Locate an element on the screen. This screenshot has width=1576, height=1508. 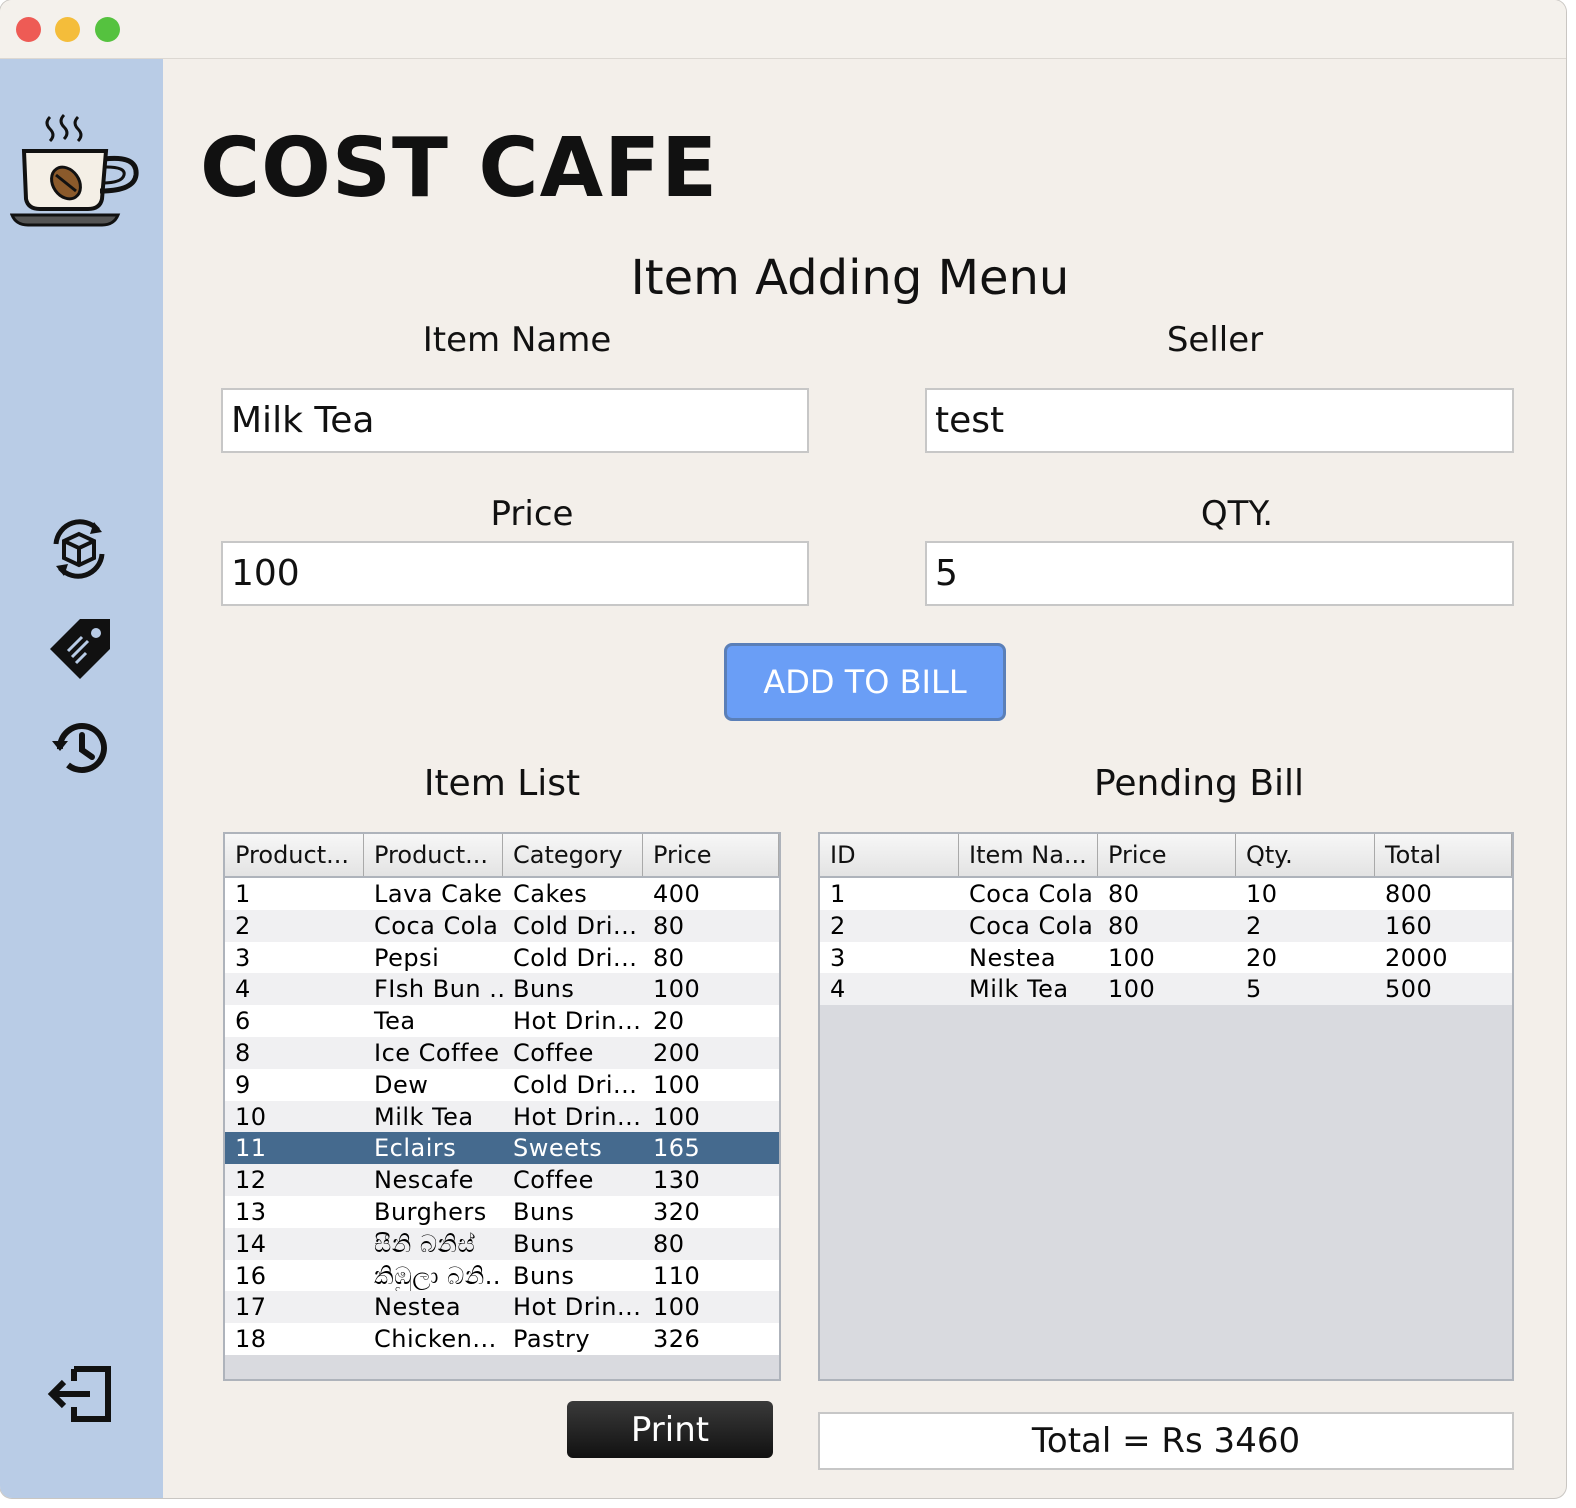
seller-input is located at coordinates (1219, 420).